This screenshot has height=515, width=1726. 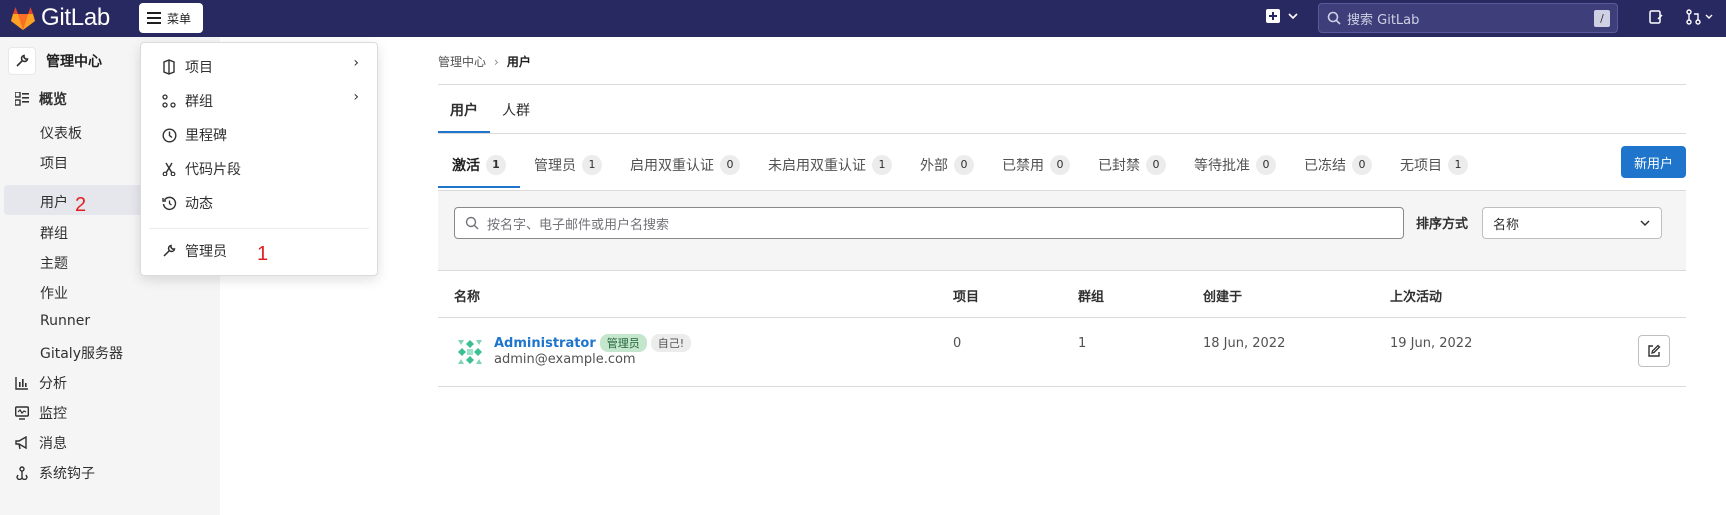 I want to click on sort-dropdown: 名称, so click(x=1572, y=223).